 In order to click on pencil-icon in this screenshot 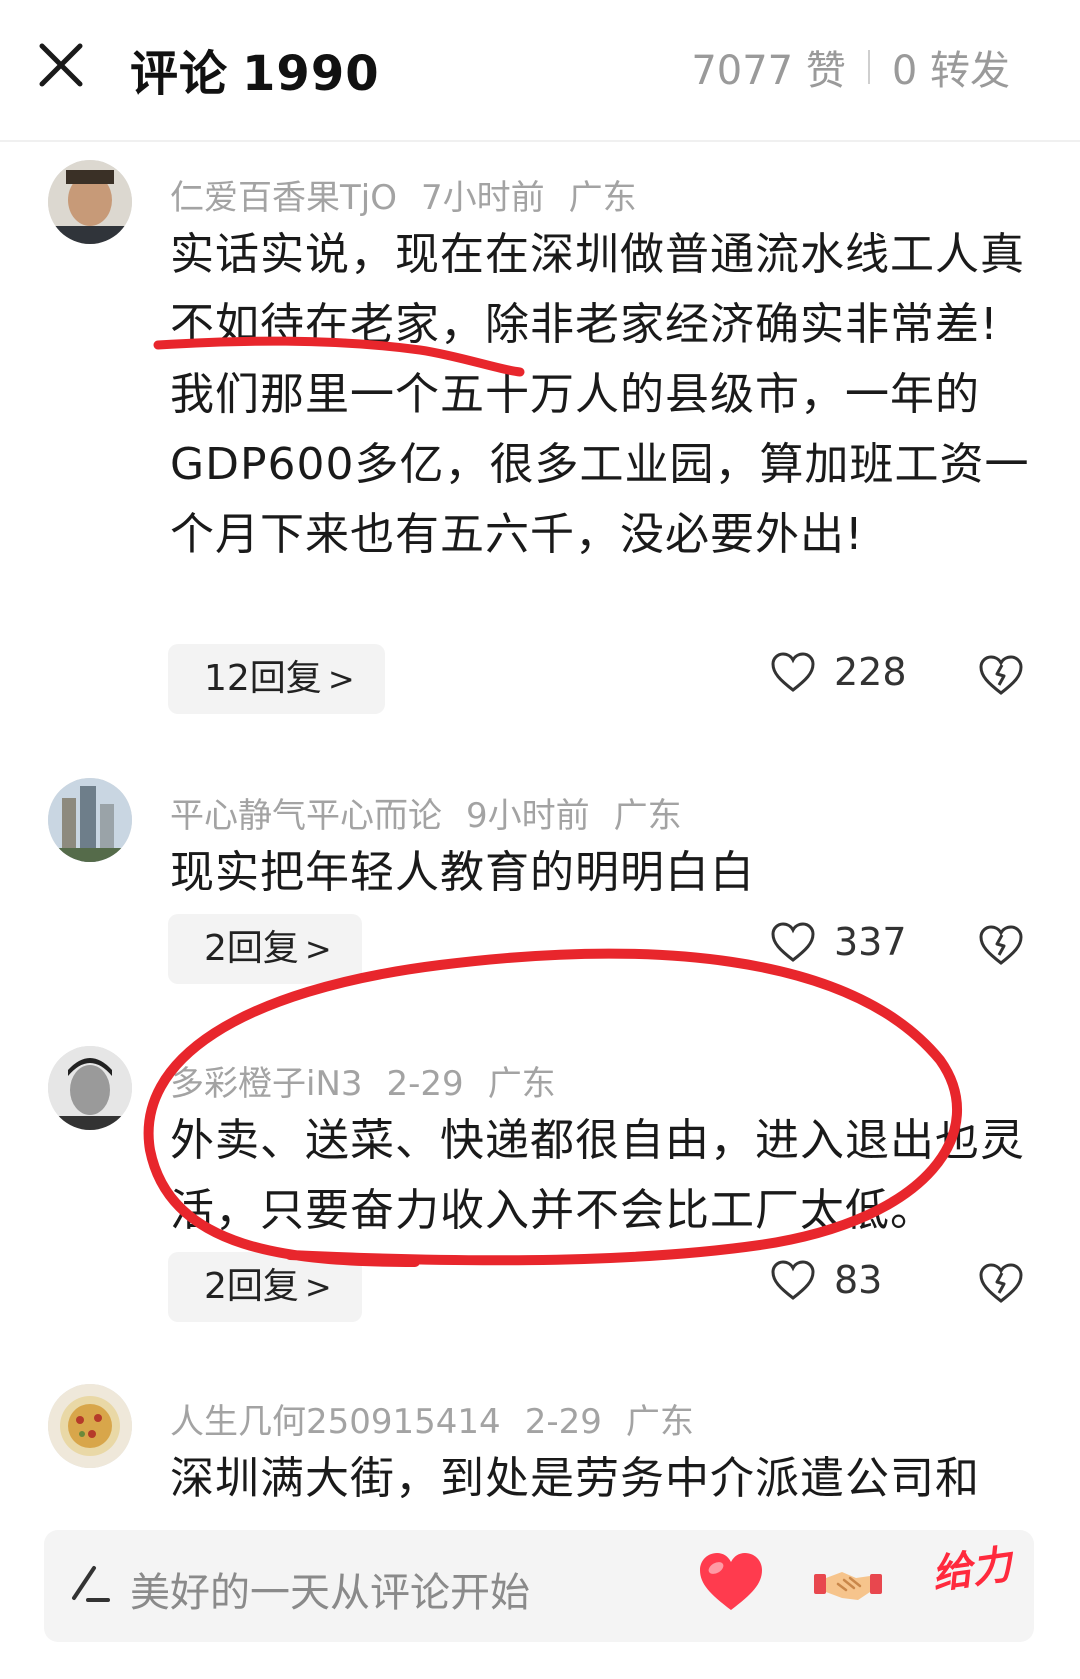, I will do `click(90, 1586)`.